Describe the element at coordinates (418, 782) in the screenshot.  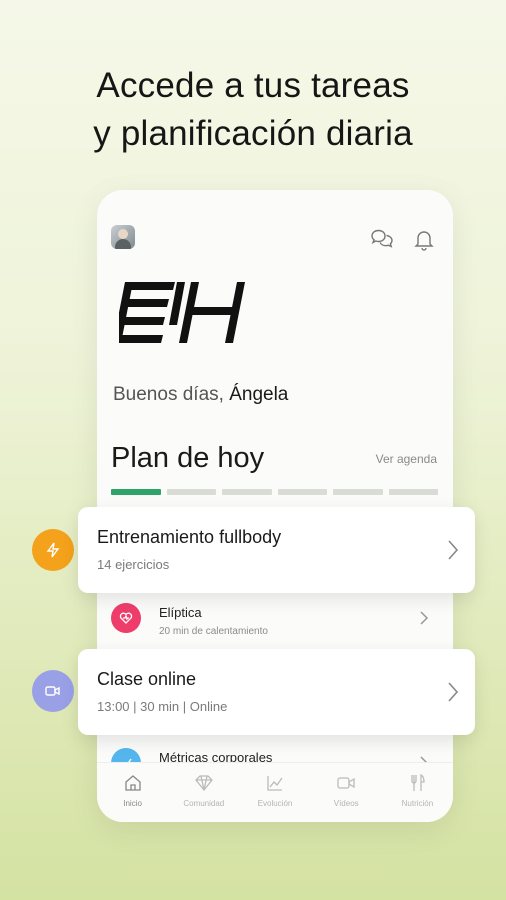
I see `cutlery-icon` at that location.